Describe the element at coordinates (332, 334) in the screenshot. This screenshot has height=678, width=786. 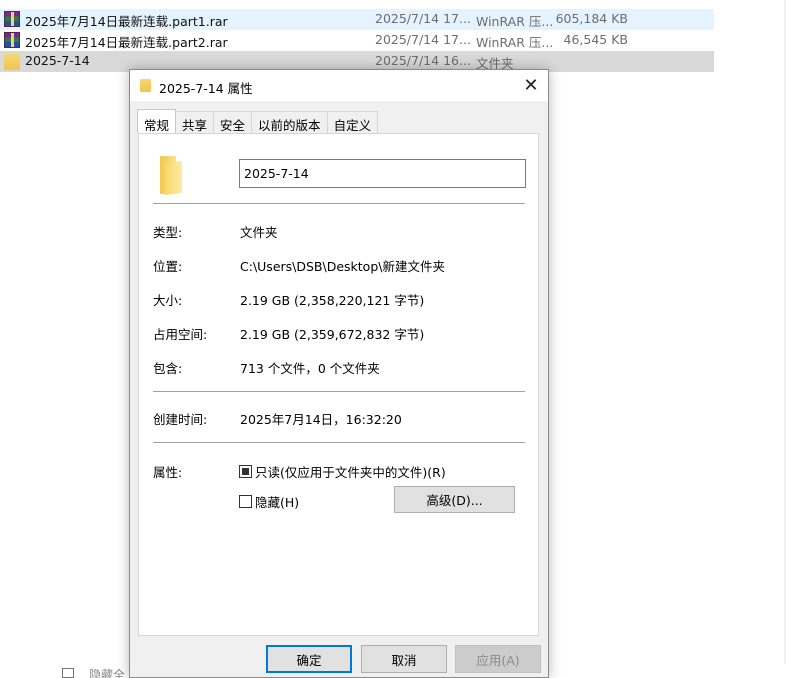
I see `size-on-disk-value: 2.19 GB (2,359,672,832 字节)` at that location.